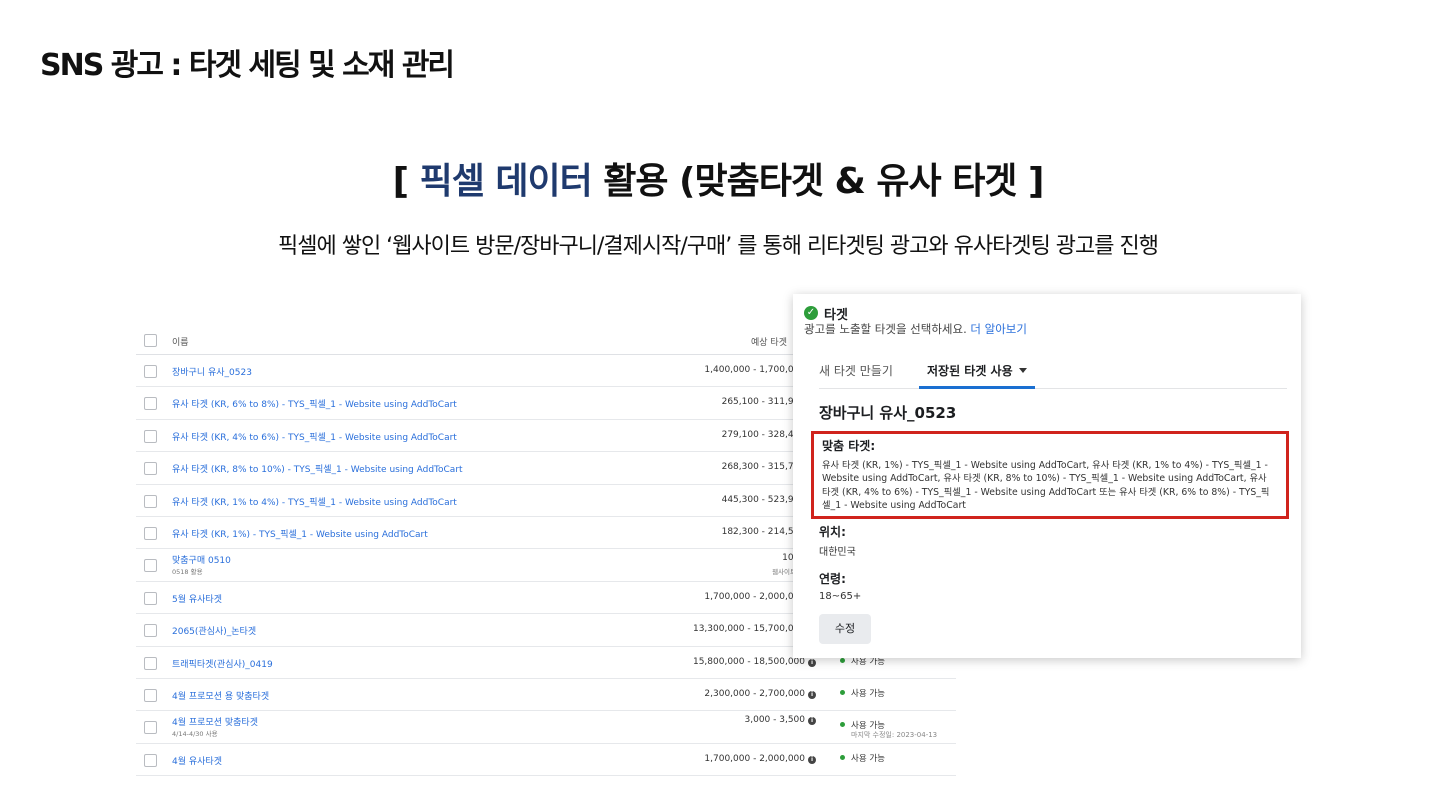 The image size is (1436, 806). Describe the element at coordinates (195, 734) in the screenshot. I see `audience-note: 4/14-4/30 사용` at that location.